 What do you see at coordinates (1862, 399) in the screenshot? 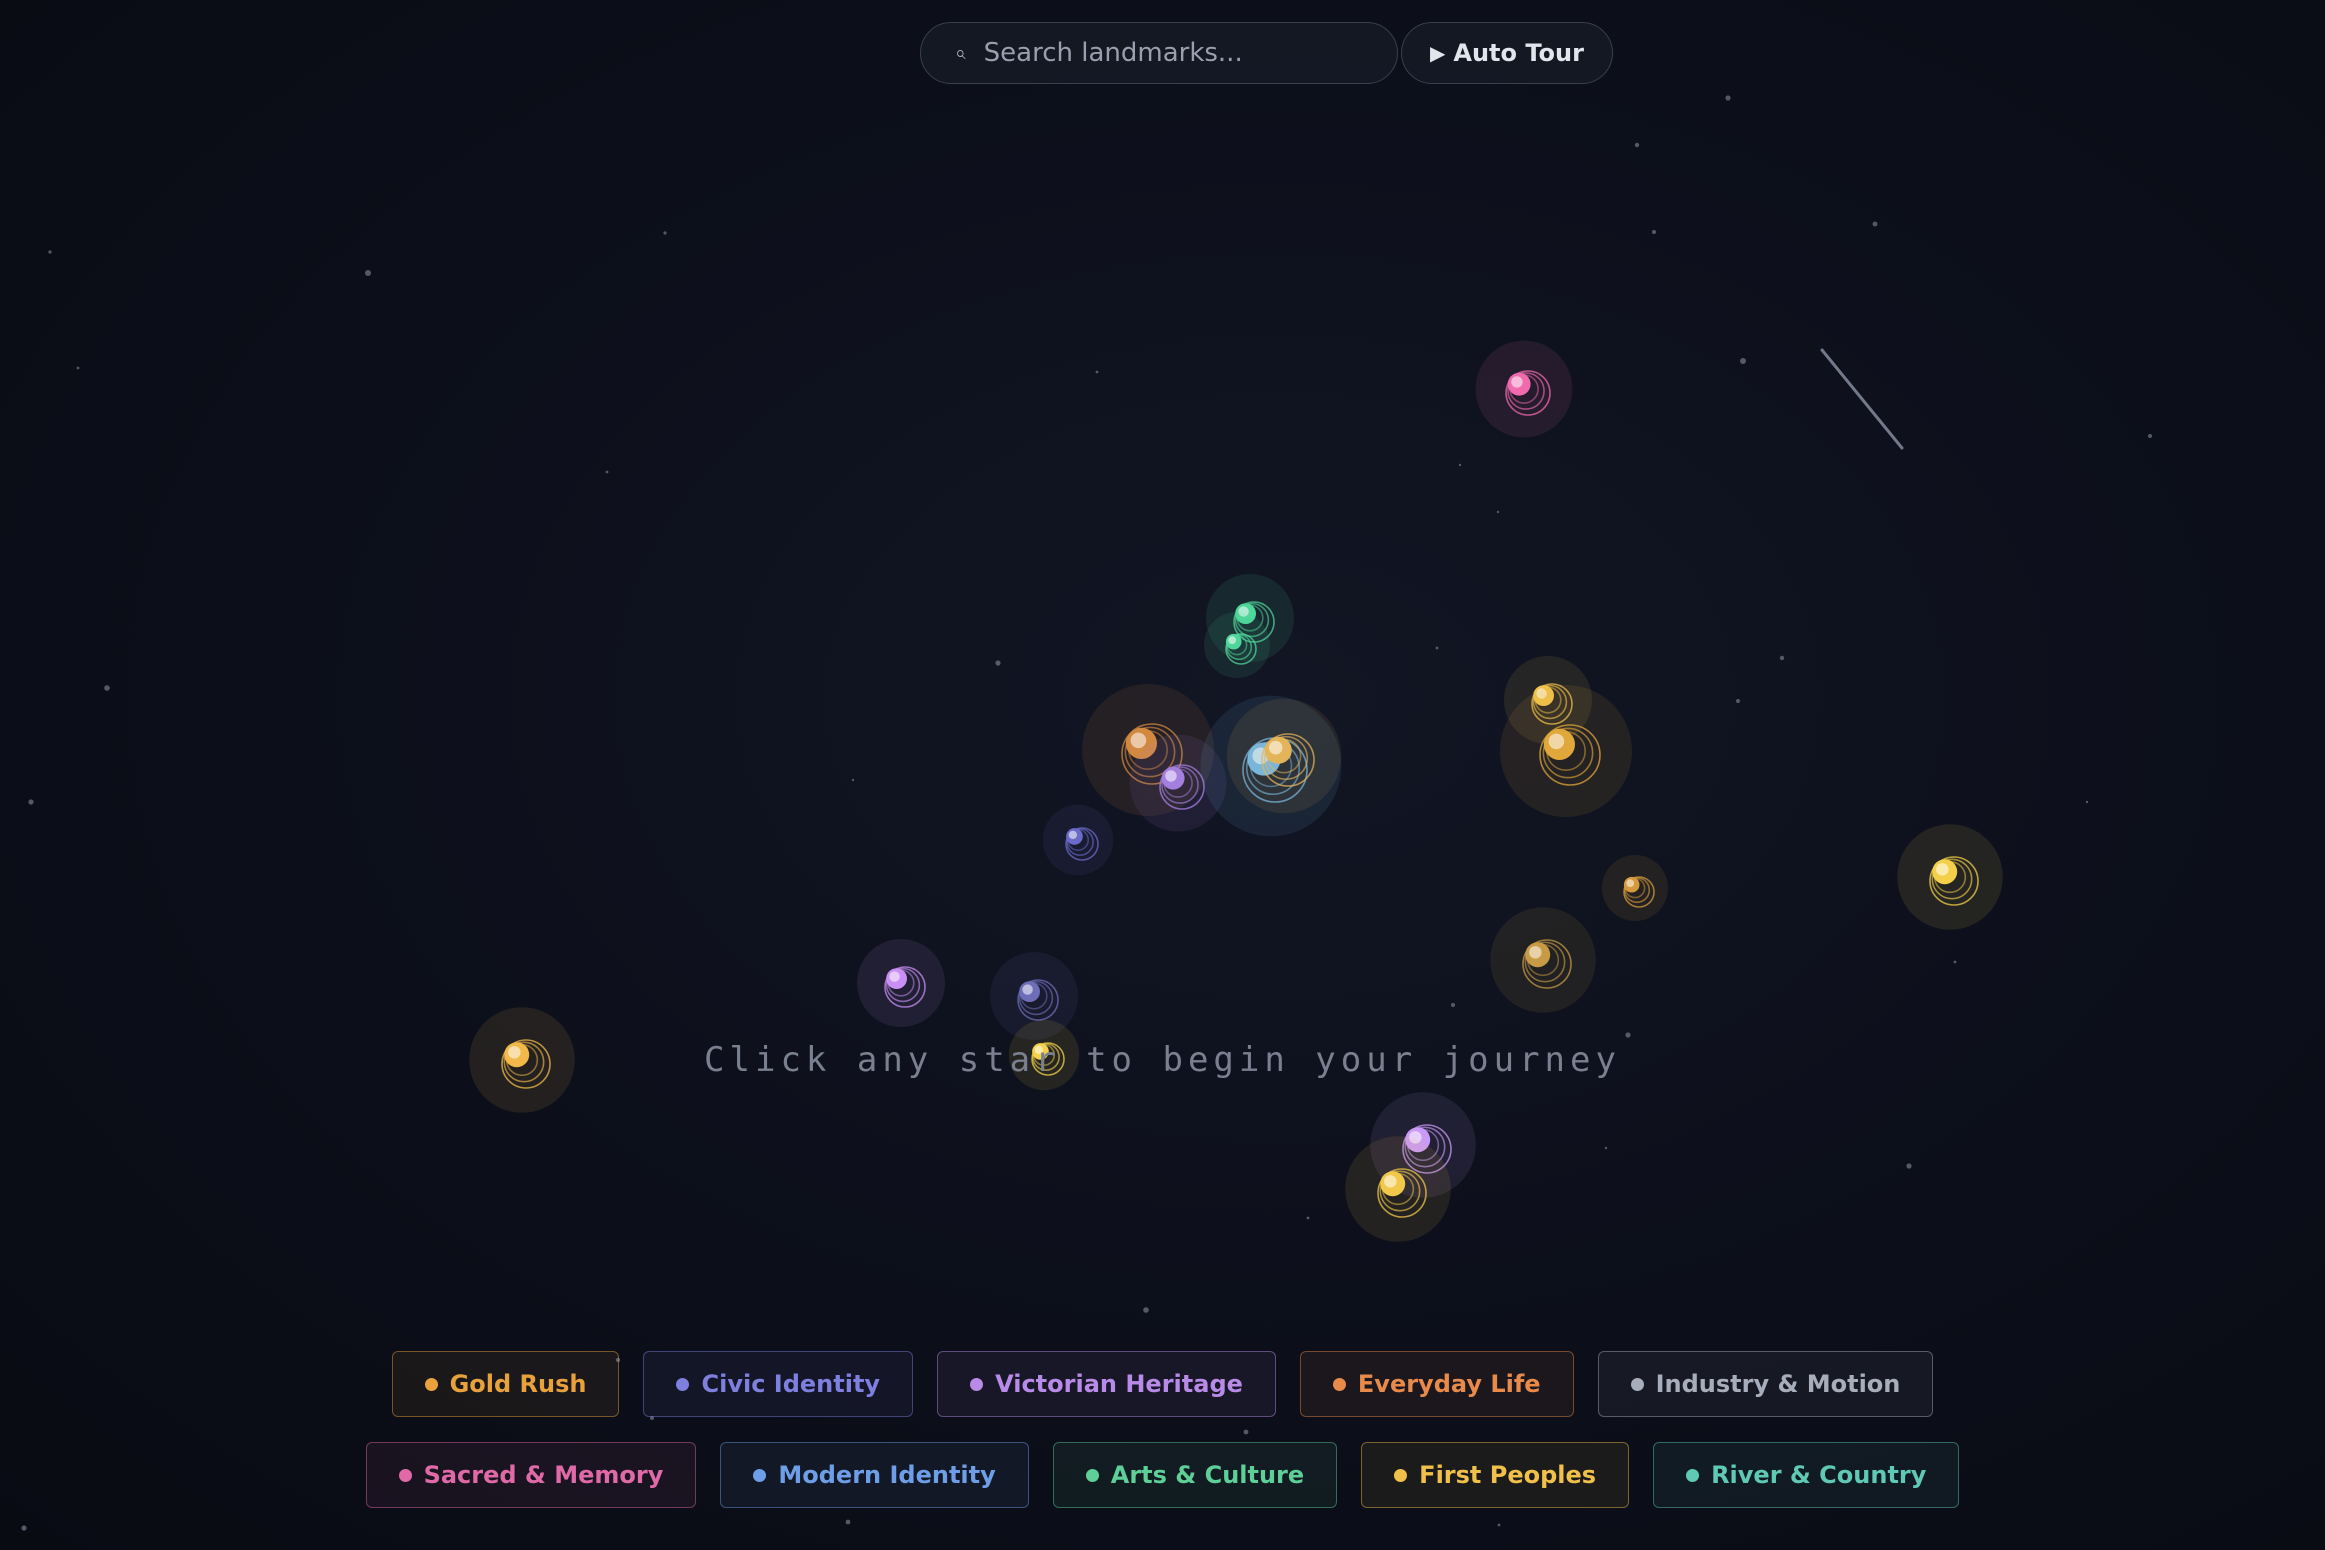
I see `shooting-star` at bounding box center [1862, 399].